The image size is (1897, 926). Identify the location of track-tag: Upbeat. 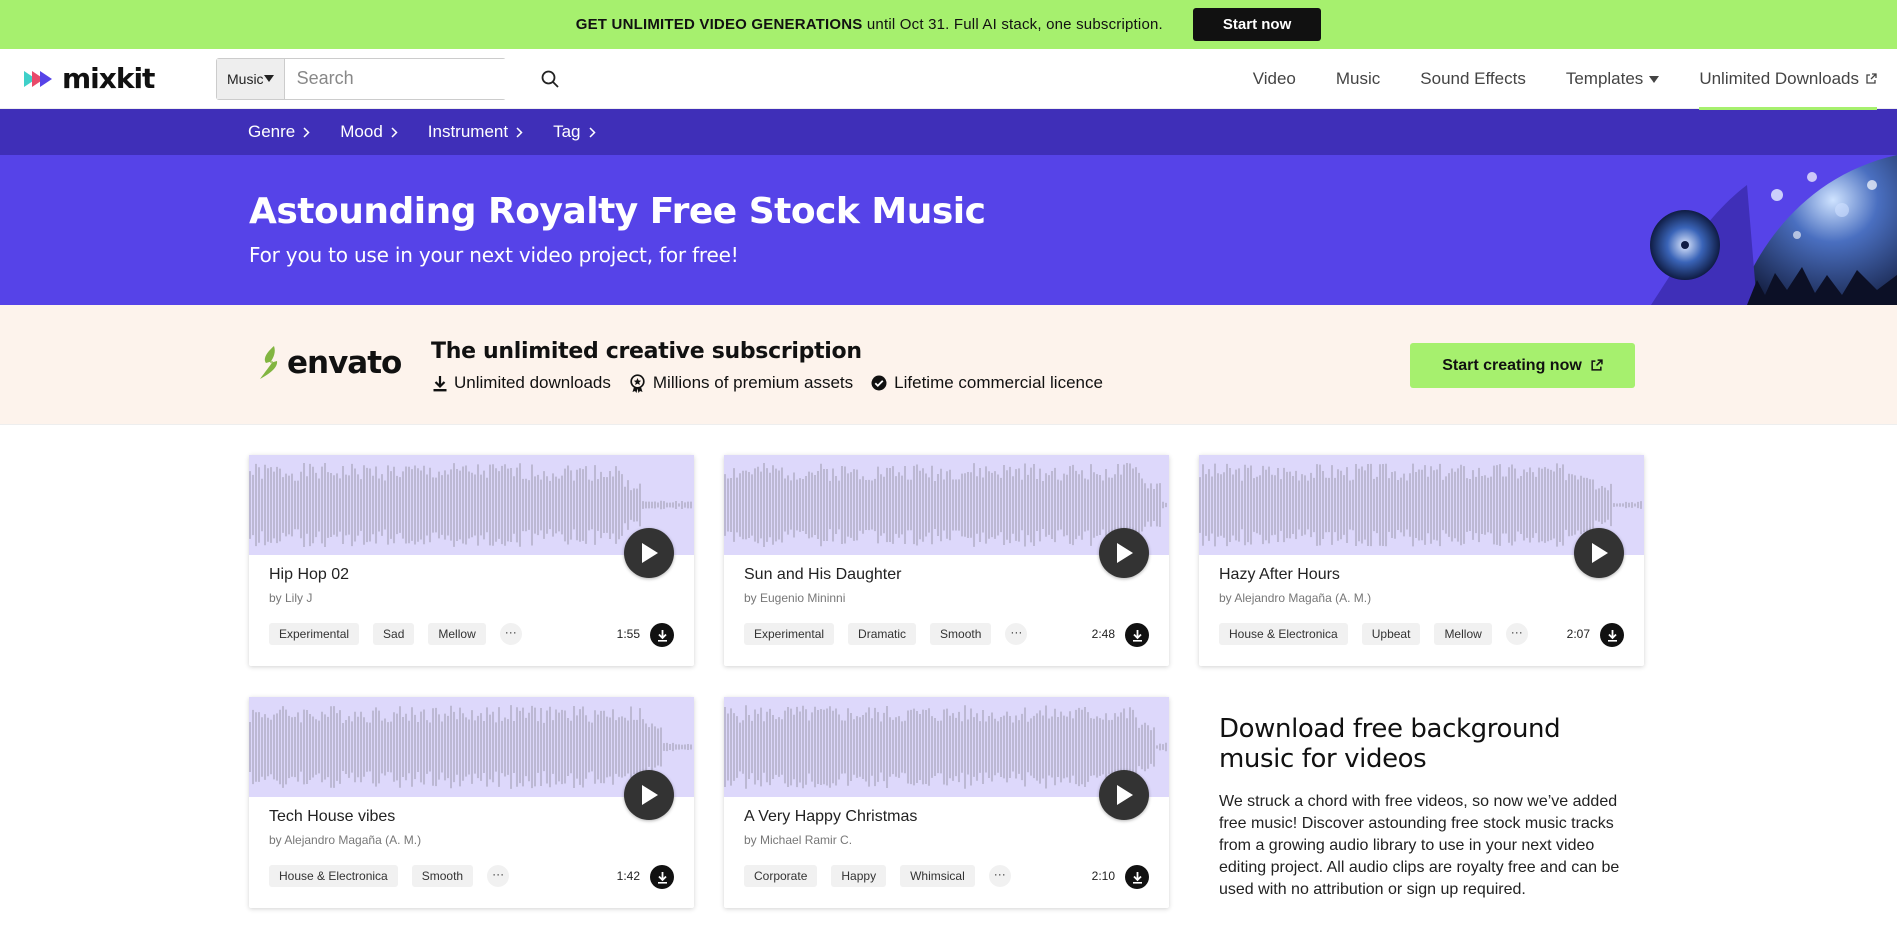
(1391, 634).